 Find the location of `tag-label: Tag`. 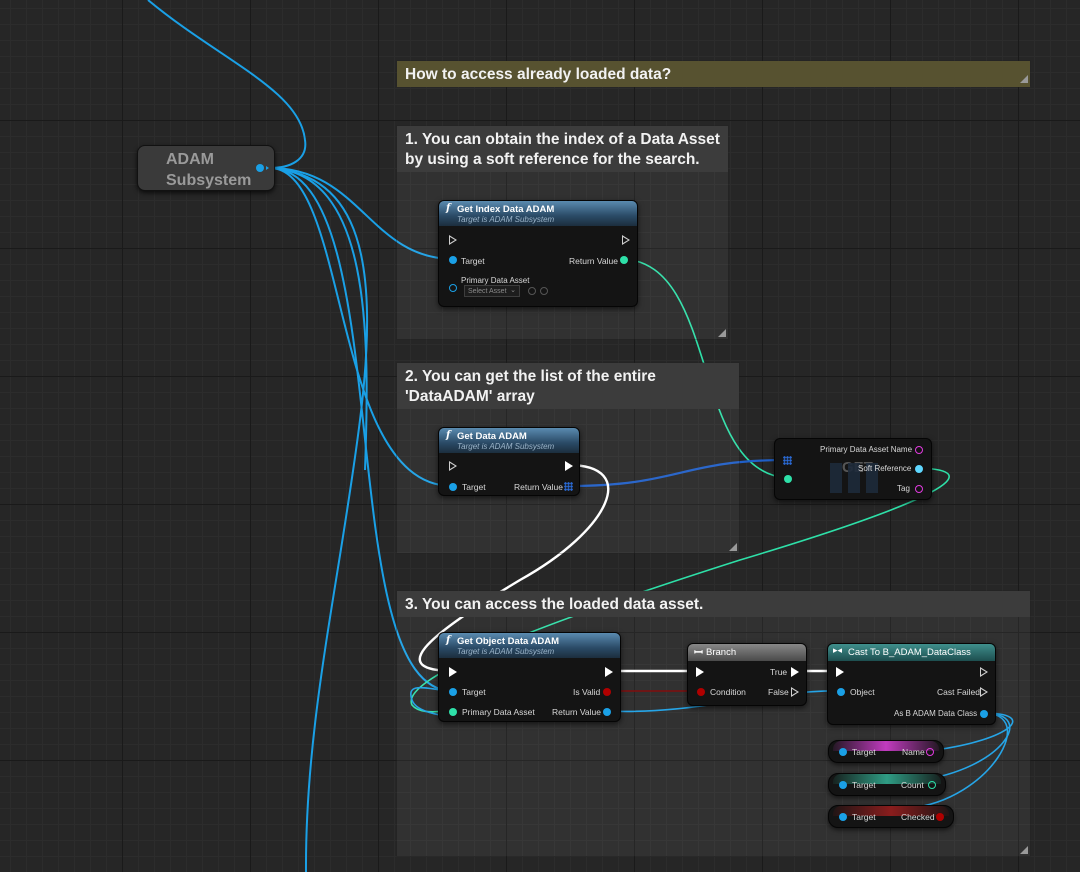

tag-label: Tag is located at coordinates (903, 488).